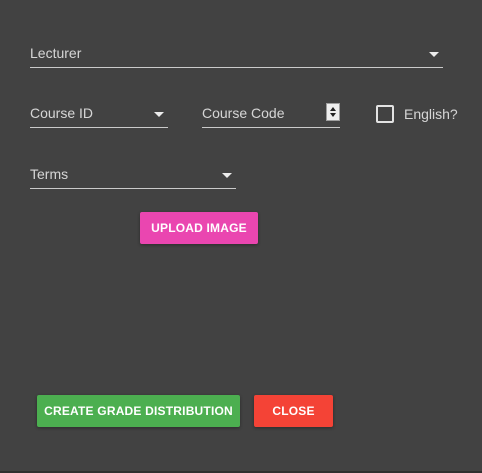 Image resolution: width=482 pixels, height=473 pixels. Describe the element at coordinates (56, 53) in the screenshot. I see `lecturer-label: Lecturer` at that location.